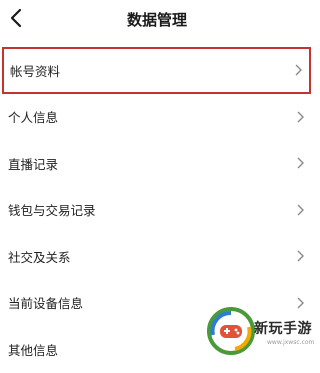 The image size is (320, 373). Describe the element at coordinates (33, 118) in the screenshot. I see `list-item-label: 个人信息` at that location.